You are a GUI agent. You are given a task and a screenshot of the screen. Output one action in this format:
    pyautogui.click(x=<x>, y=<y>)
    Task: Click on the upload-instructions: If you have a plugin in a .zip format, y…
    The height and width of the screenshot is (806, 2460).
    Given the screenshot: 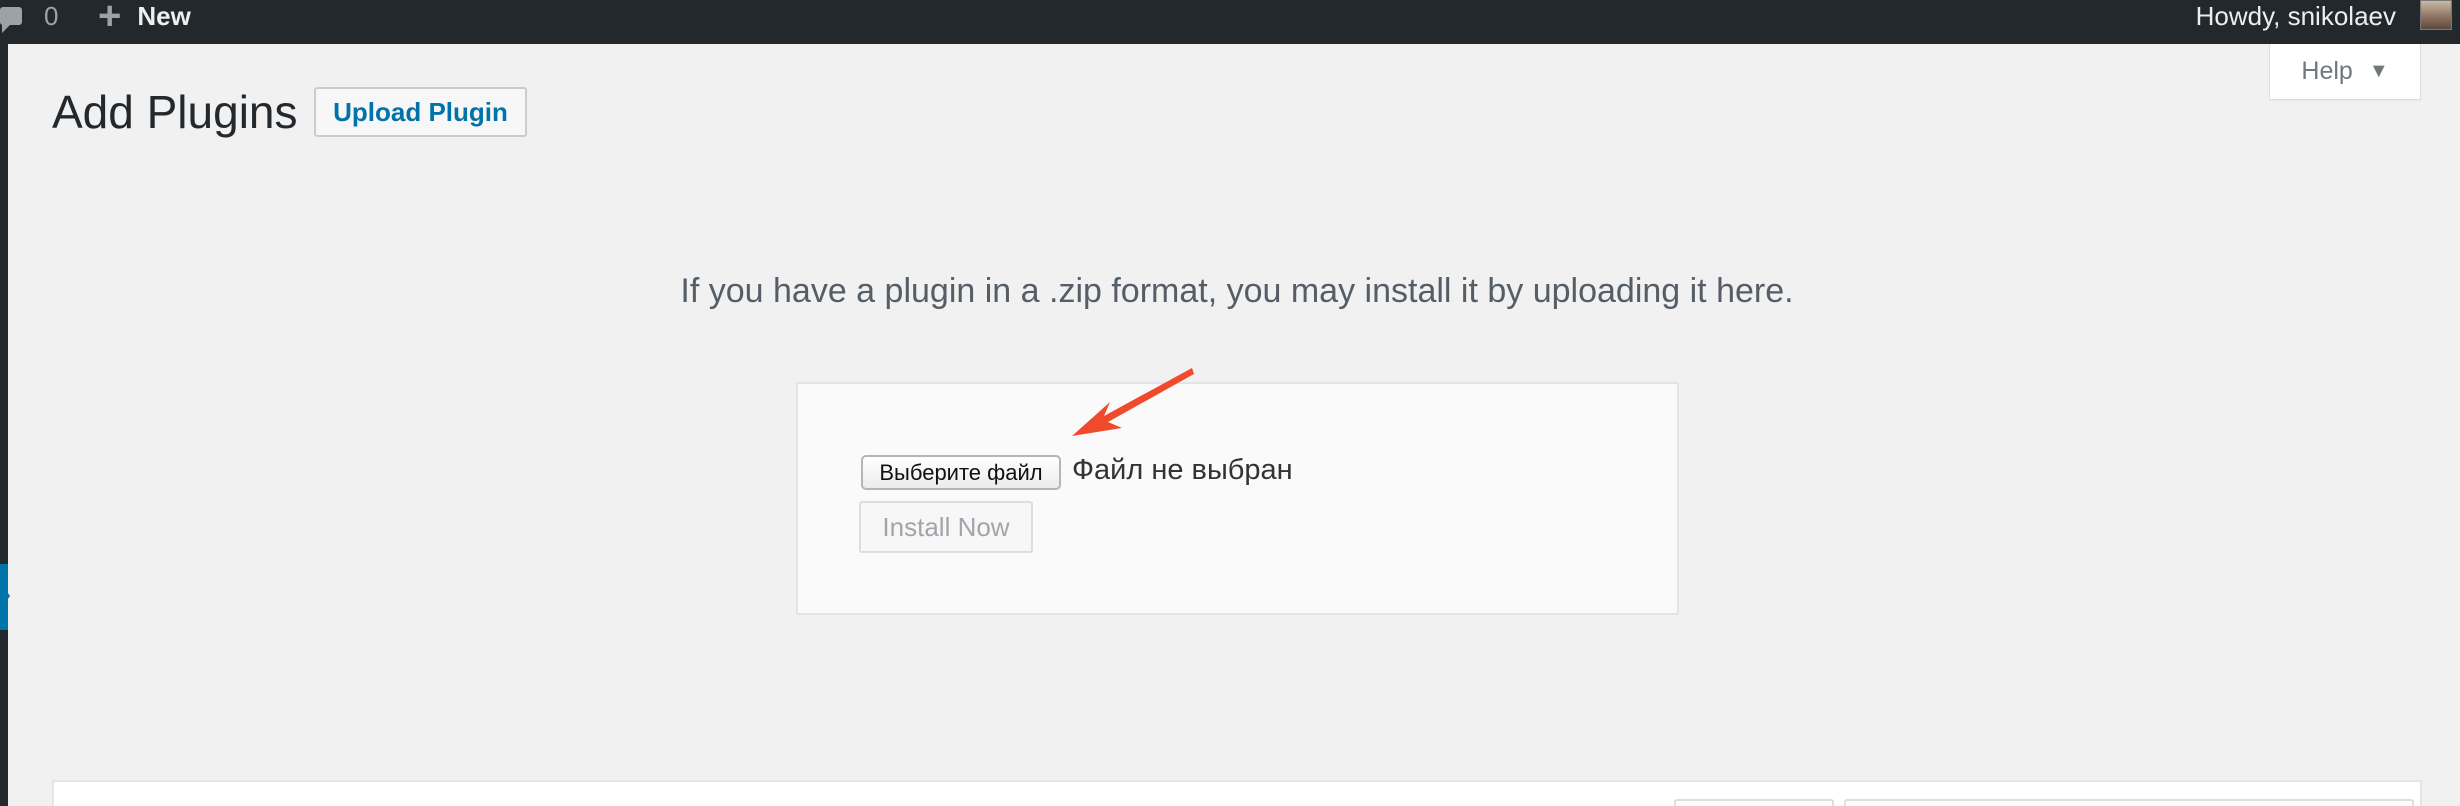 What is the action you would take?
    pyautogui.click(x=1237, y=291)
    